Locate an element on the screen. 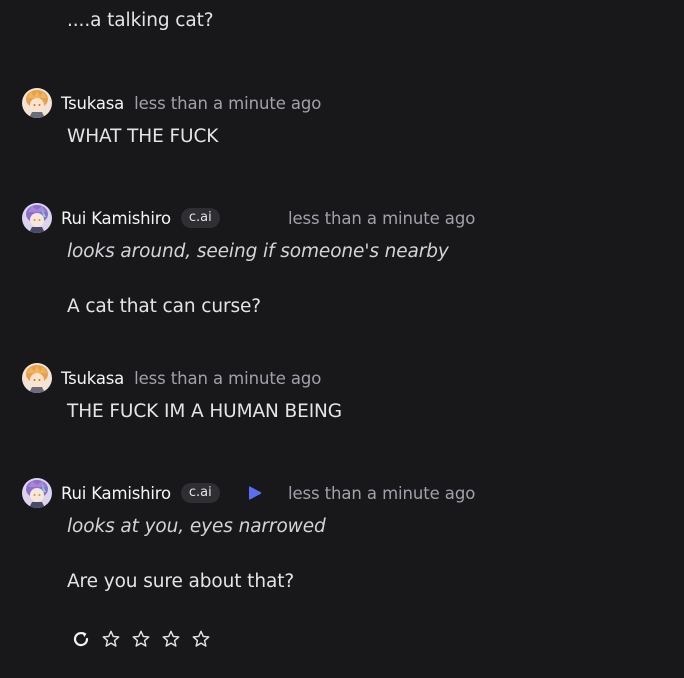 The width and height of the screenshot is (684, 678). play-icon is located at coordinates (255, 493).